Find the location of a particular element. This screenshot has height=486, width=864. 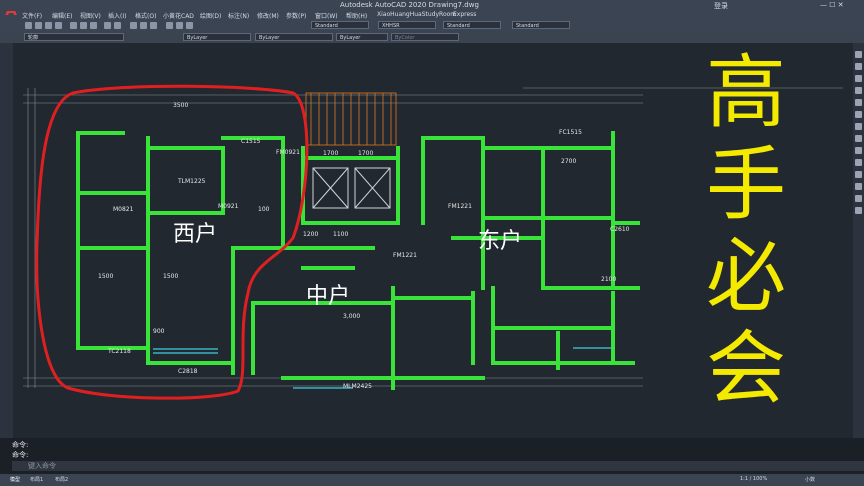

menu-help: 帮助(H) is located at coordinates (356, 15).